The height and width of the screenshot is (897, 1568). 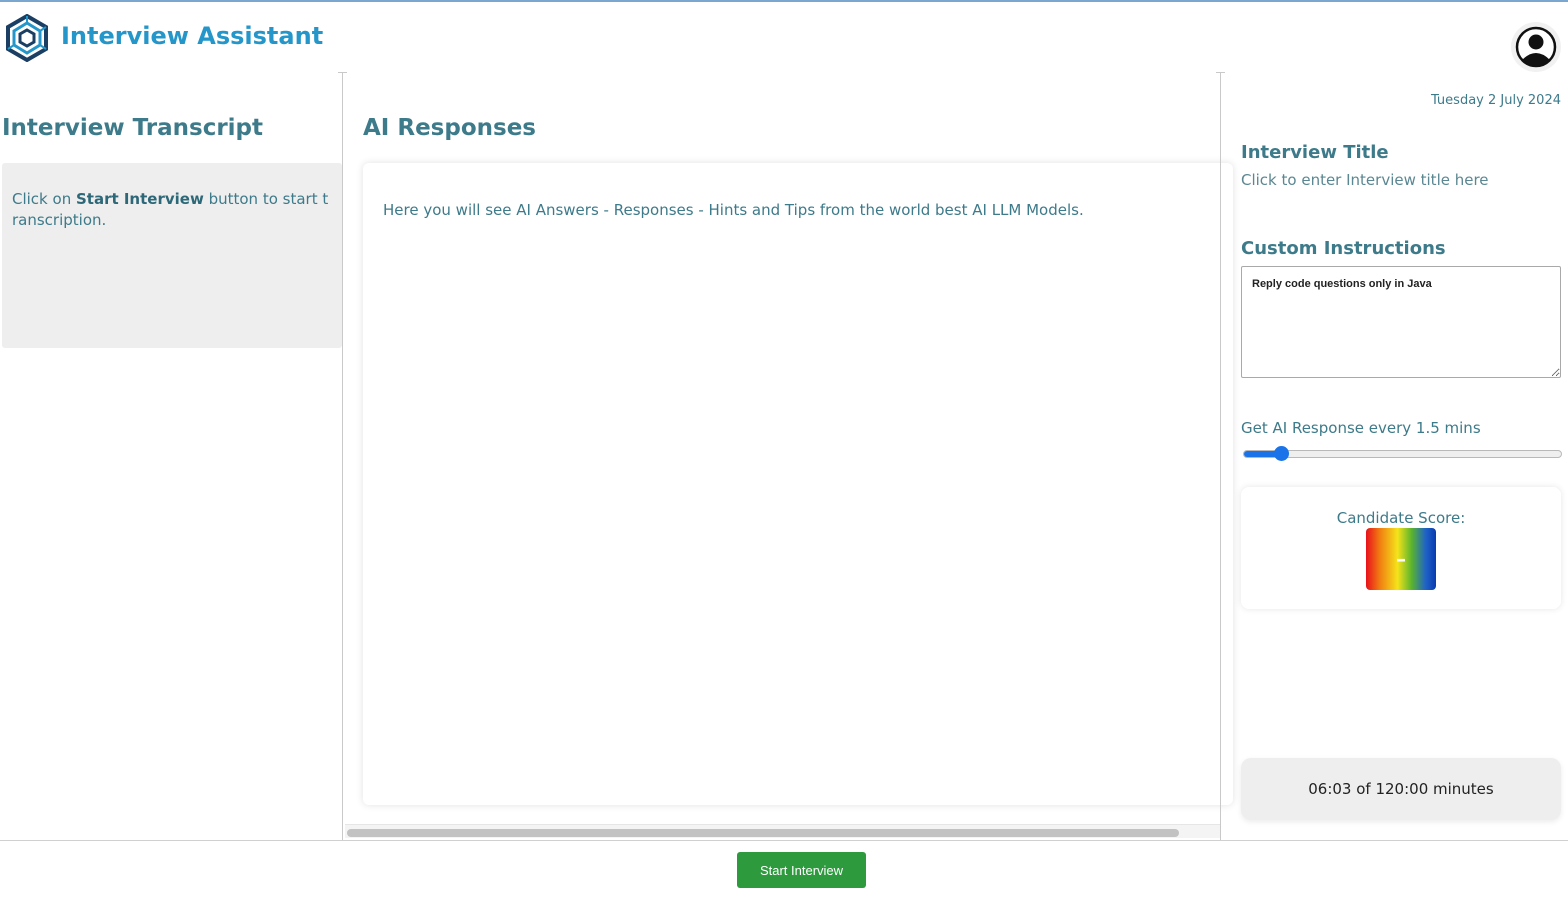 I want to click on interview-title-input: Click to enter Interview title here, so click(x=1365, y=180).